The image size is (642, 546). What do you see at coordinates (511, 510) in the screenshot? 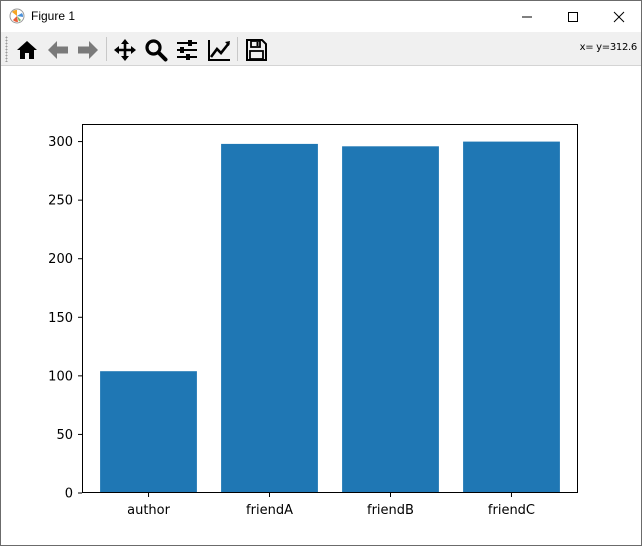
I see `x-tick-label: friendC` at bounding box center [511, 510].